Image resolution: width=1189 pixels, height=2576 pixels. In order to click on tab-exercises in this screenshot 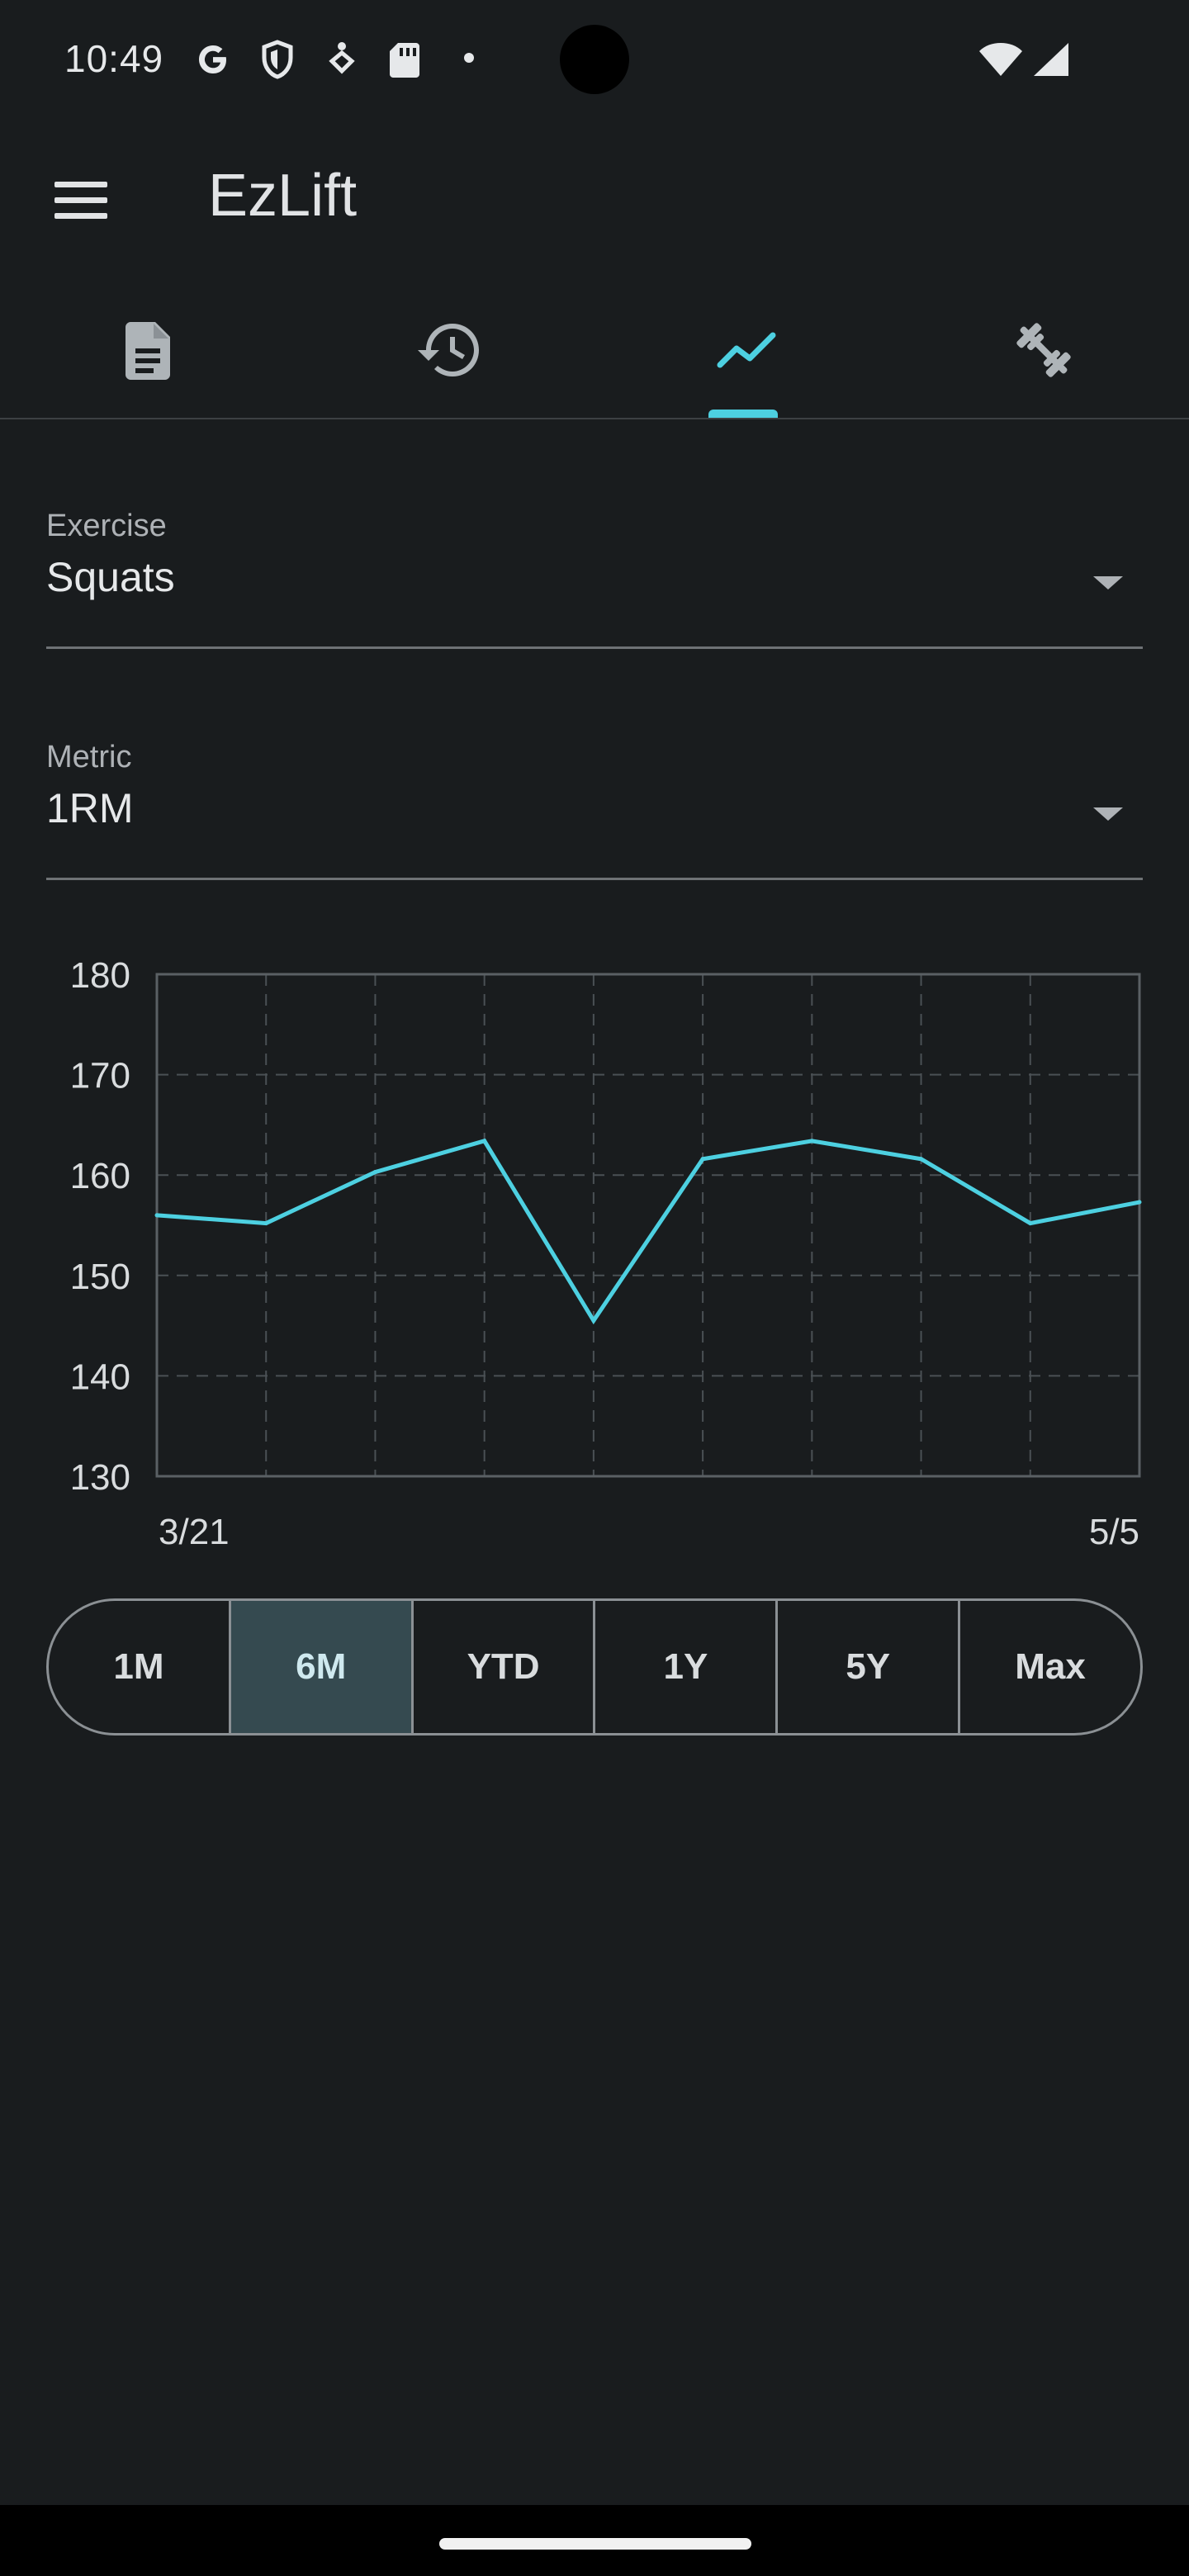, I will do `click(1040, 349)`.